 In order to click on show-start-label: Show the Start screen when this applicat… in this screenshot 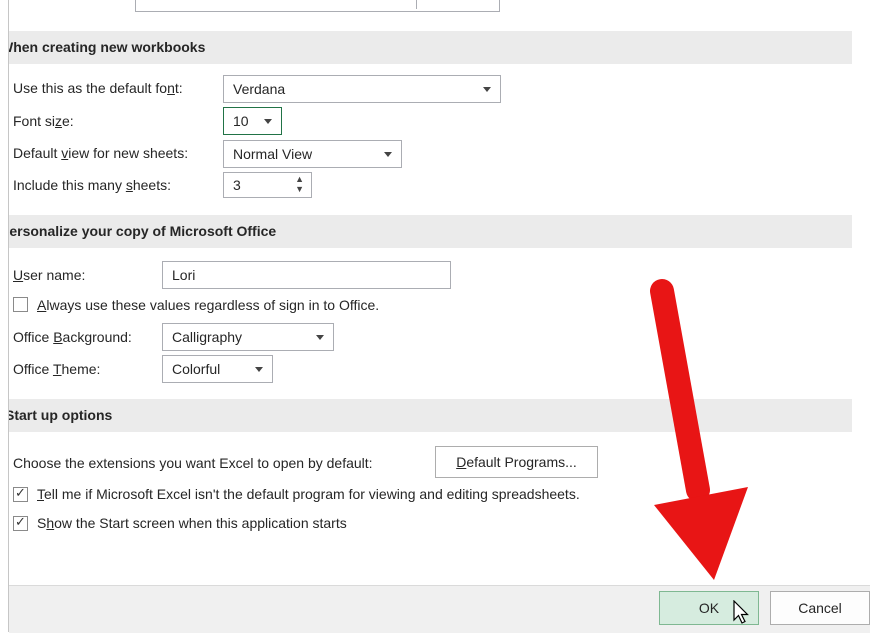, I will do `click(192, 523)`.